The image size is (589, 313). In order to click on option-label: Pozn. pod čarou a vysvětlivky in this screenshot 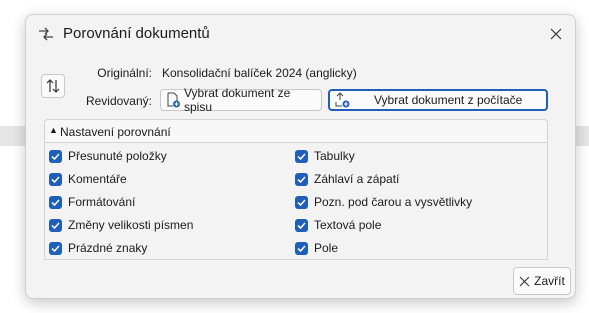, I will do `click(393, 202)`.